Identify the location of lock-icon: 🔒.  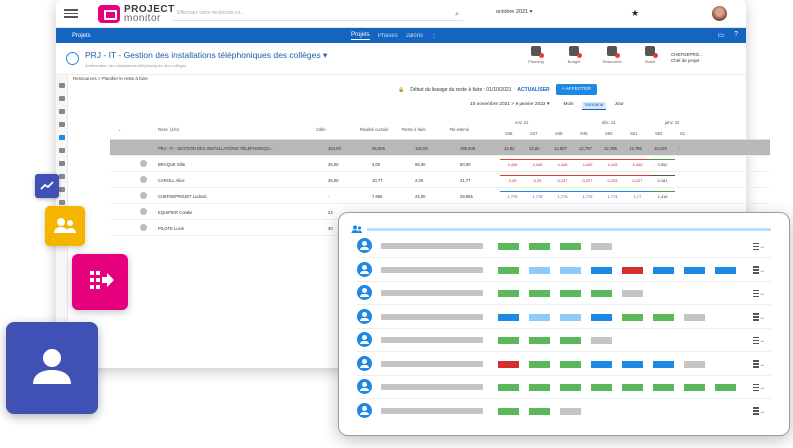
(401, 90).